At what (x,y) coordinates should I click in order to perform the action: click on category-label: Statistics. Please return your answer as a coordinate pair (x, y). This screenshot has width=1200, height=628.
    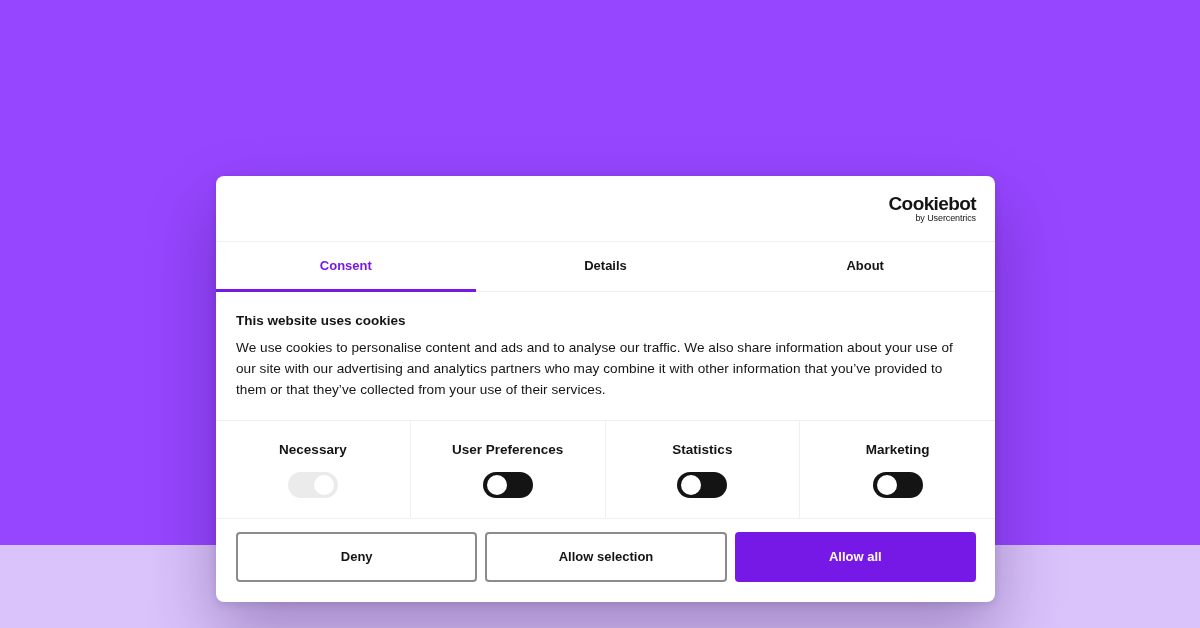
    Looking at the image, I should click on (702, 450).